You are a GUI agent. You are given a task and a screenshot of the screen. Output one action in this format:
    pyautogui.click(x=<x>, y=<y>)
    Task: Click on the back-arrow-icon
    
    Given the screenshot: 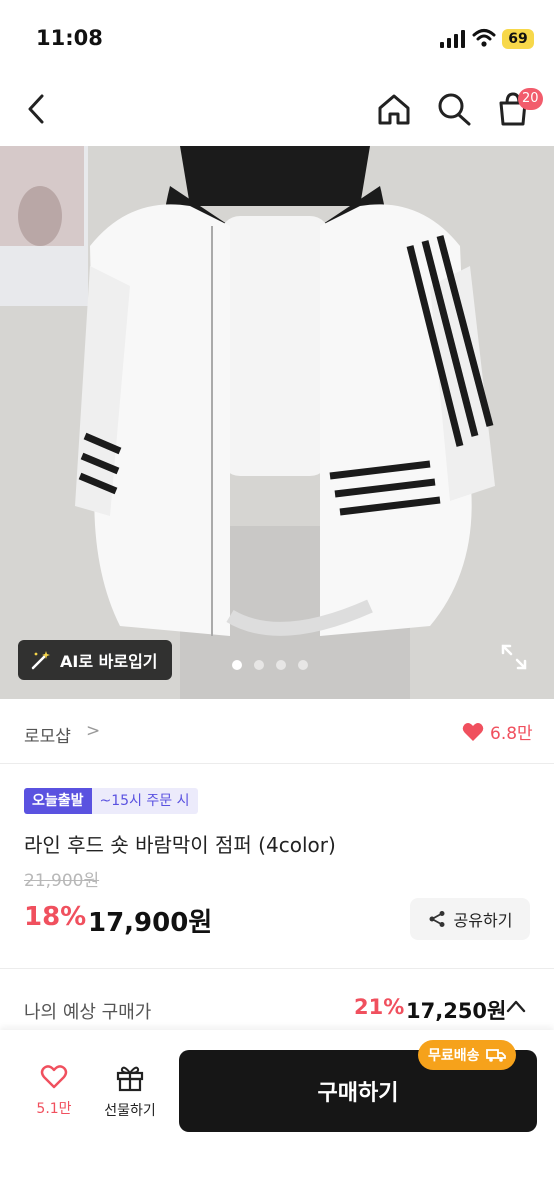 What is the action you would take?
    pyautogui.click(x=37, y=109)
    